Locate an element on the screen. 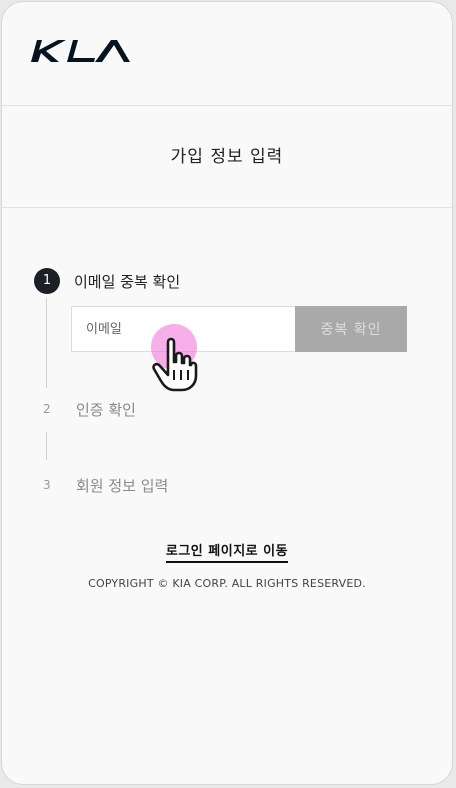  login-page-link: 로그인 페이지로 이동 is located at coordinates (227, 553).